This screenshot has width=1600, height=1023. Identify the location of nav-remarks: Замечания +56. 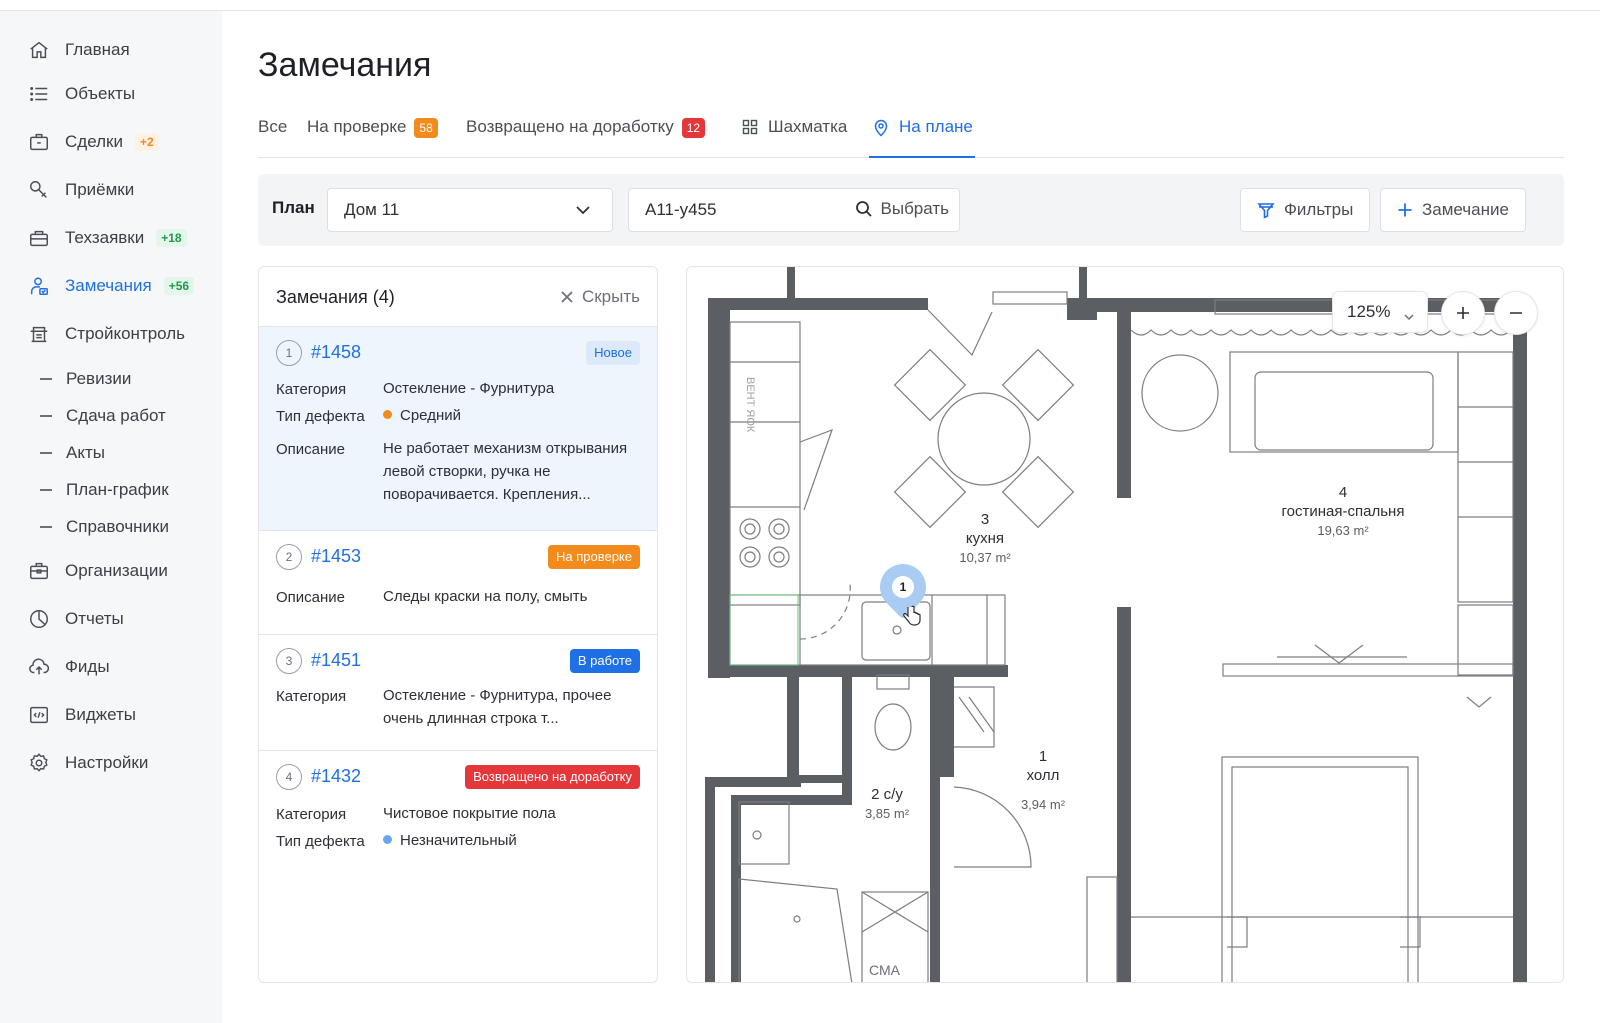
(111, 286).